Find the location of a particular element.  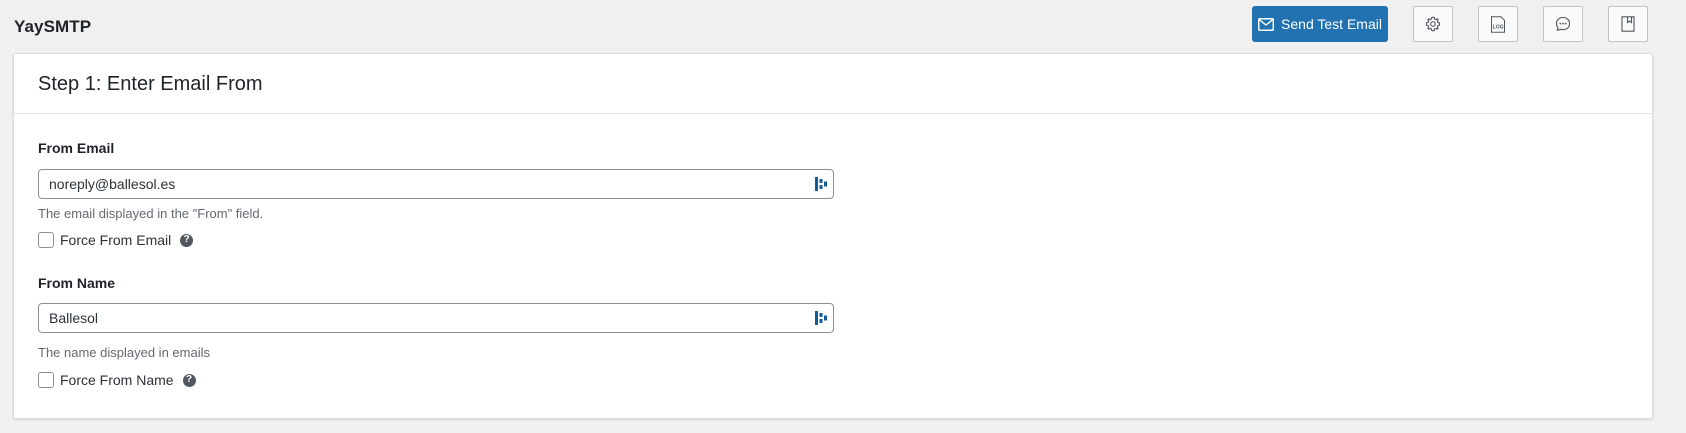

force-from-email-label: Force From Email is located at coordinates (115, 240).